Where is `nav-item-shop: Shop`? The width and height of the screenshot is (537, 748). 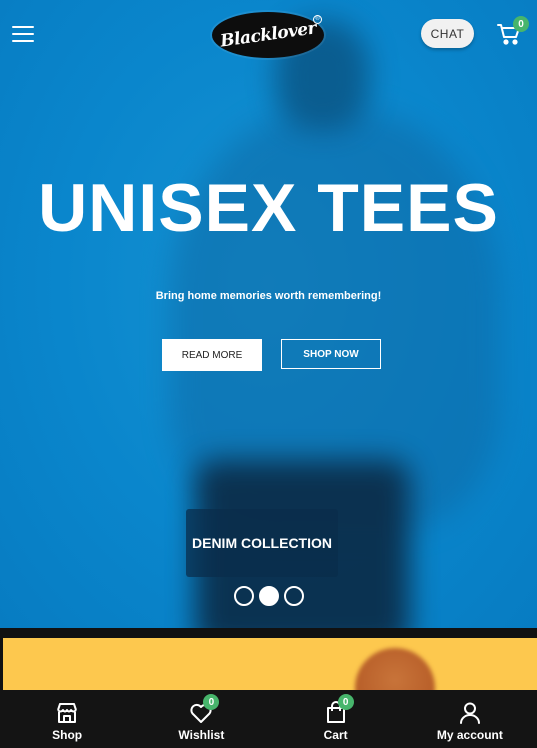 nav-item-shop: Shop is located at coordinates (67, 719).